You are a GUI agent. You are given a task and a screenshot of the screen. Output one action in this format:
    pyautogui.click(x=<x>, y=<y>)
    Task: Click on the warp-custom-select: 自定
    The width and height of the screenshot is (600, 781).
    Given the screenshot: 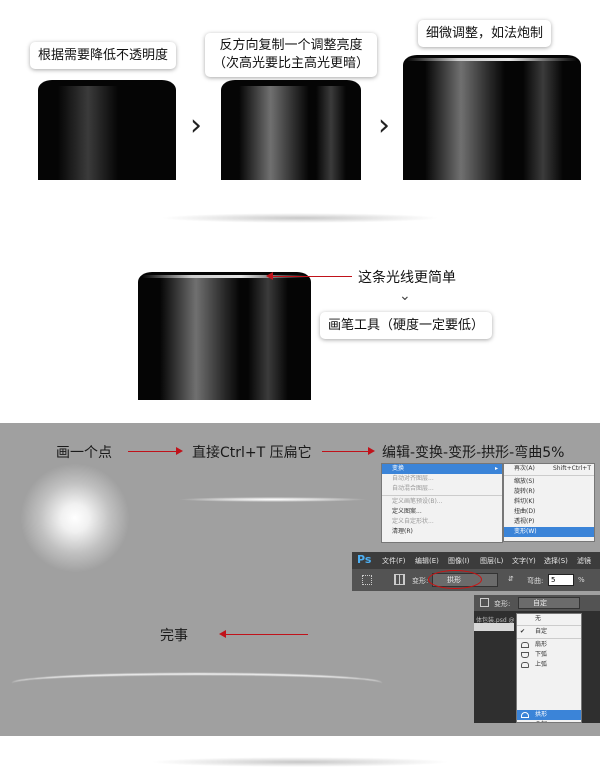 What is the action you would take?
    pyautogui.click(x=549, y=603)
    